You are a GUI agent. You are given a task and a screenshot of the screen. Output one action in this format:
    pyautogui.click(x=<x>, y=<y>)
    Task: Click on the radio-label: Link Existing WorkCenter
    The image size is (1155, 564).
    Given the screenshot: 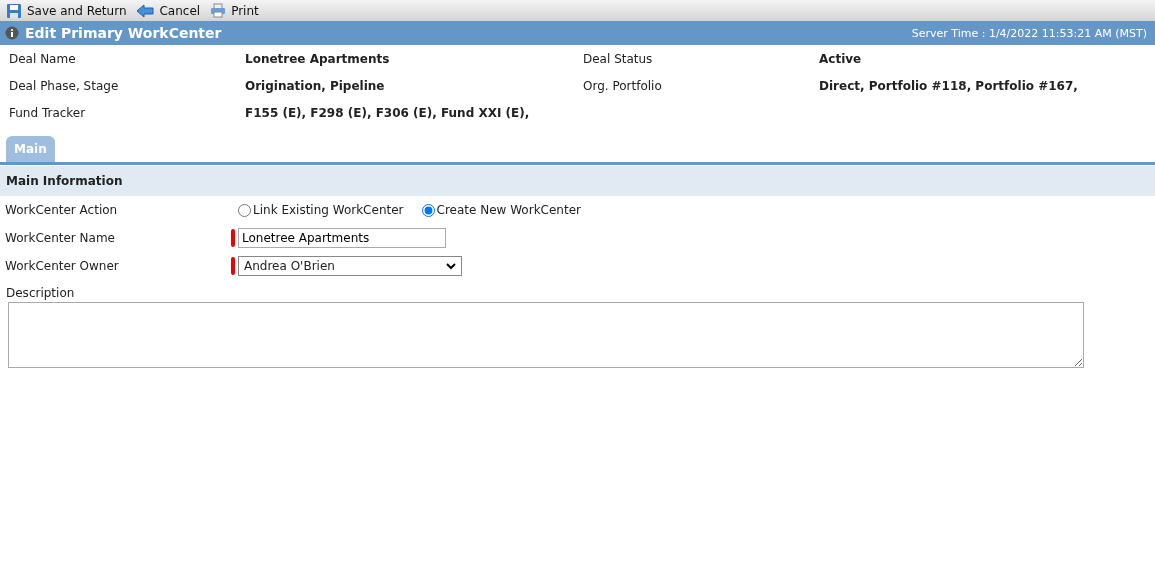 What is the action you would take?
    pyautogui.click(x=328, y=210)
    